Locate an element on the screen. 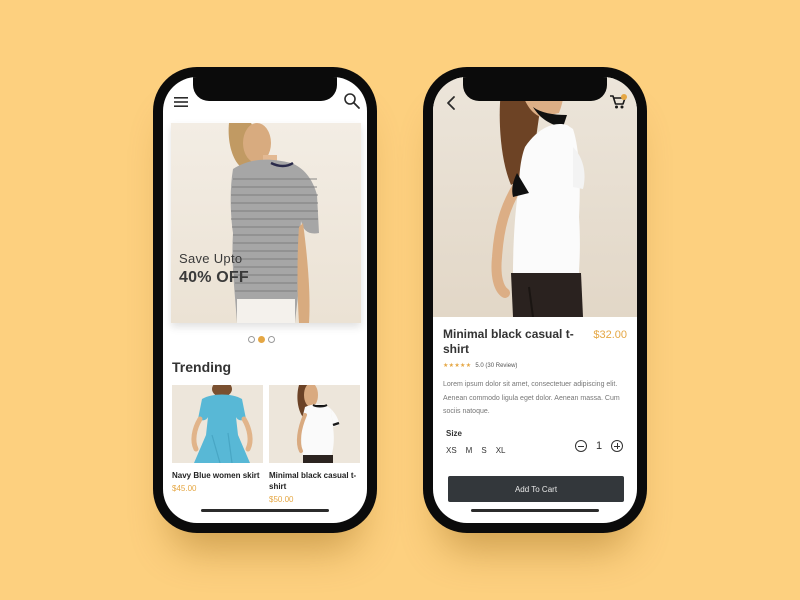  banner-headline: 40% OFF is located at coordinates (214, 277).